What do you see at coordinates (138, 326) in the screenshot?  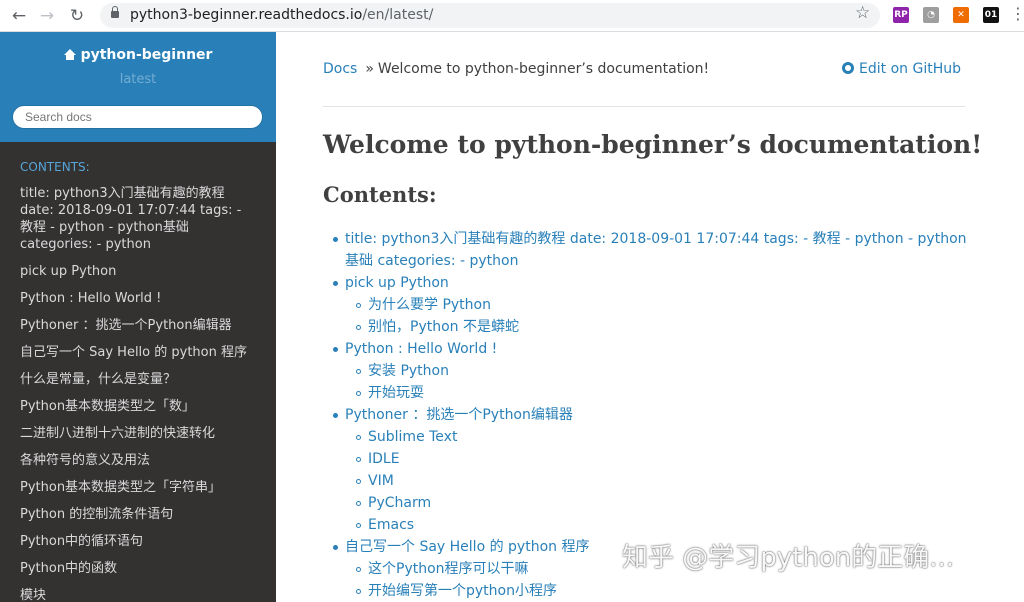 I see `sidebar-toc-item: Pythoner ：挑选一个Python编辑器` at bounding box center [138, 326].